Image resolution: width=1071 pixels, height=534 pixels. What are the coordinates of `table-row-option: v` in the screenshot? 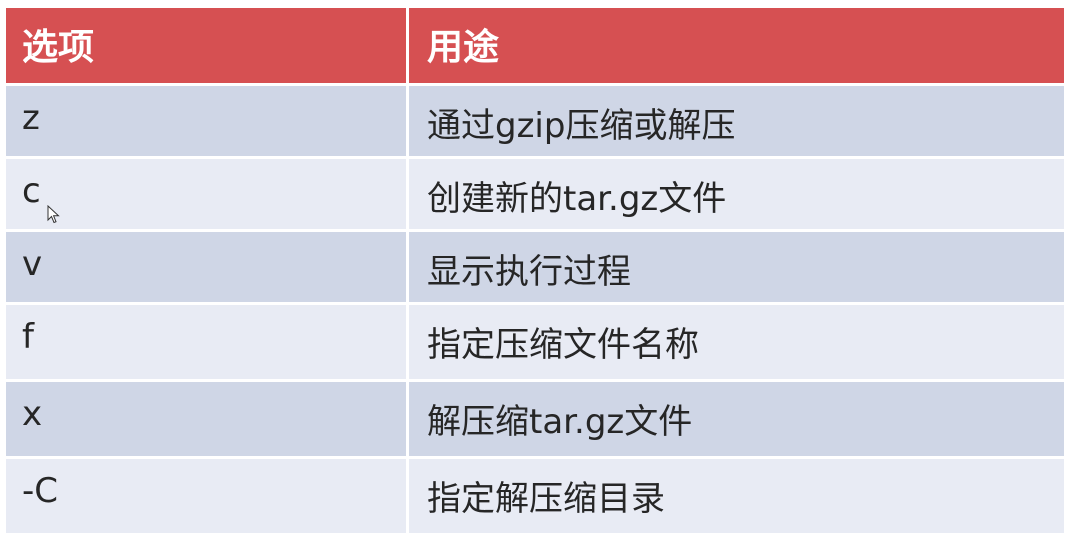 It's located at (206, 267).